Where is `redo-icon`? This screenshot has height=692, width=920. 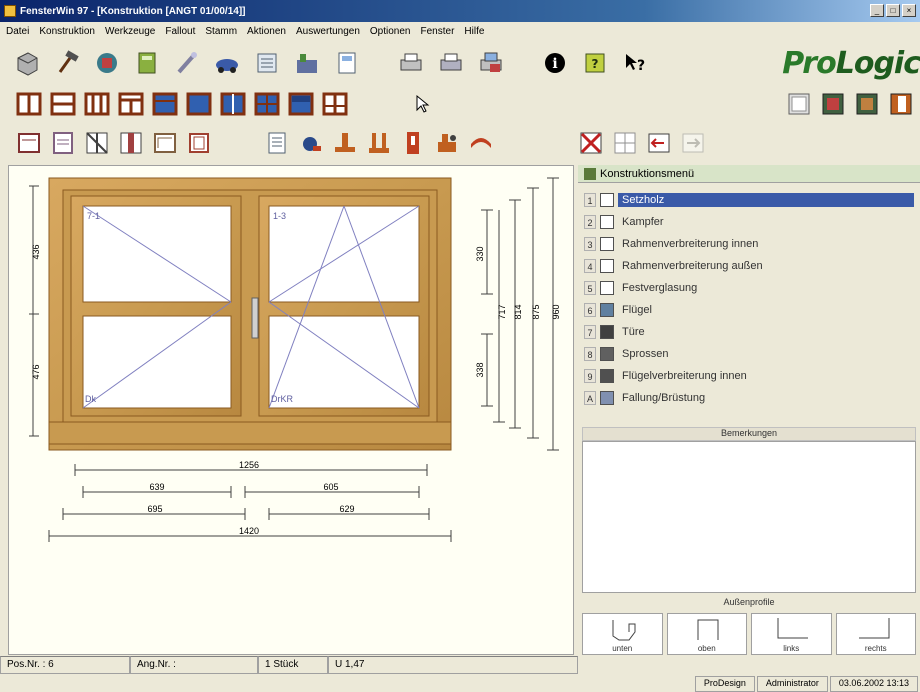
redo-icon is located at coordinates (693, 143).